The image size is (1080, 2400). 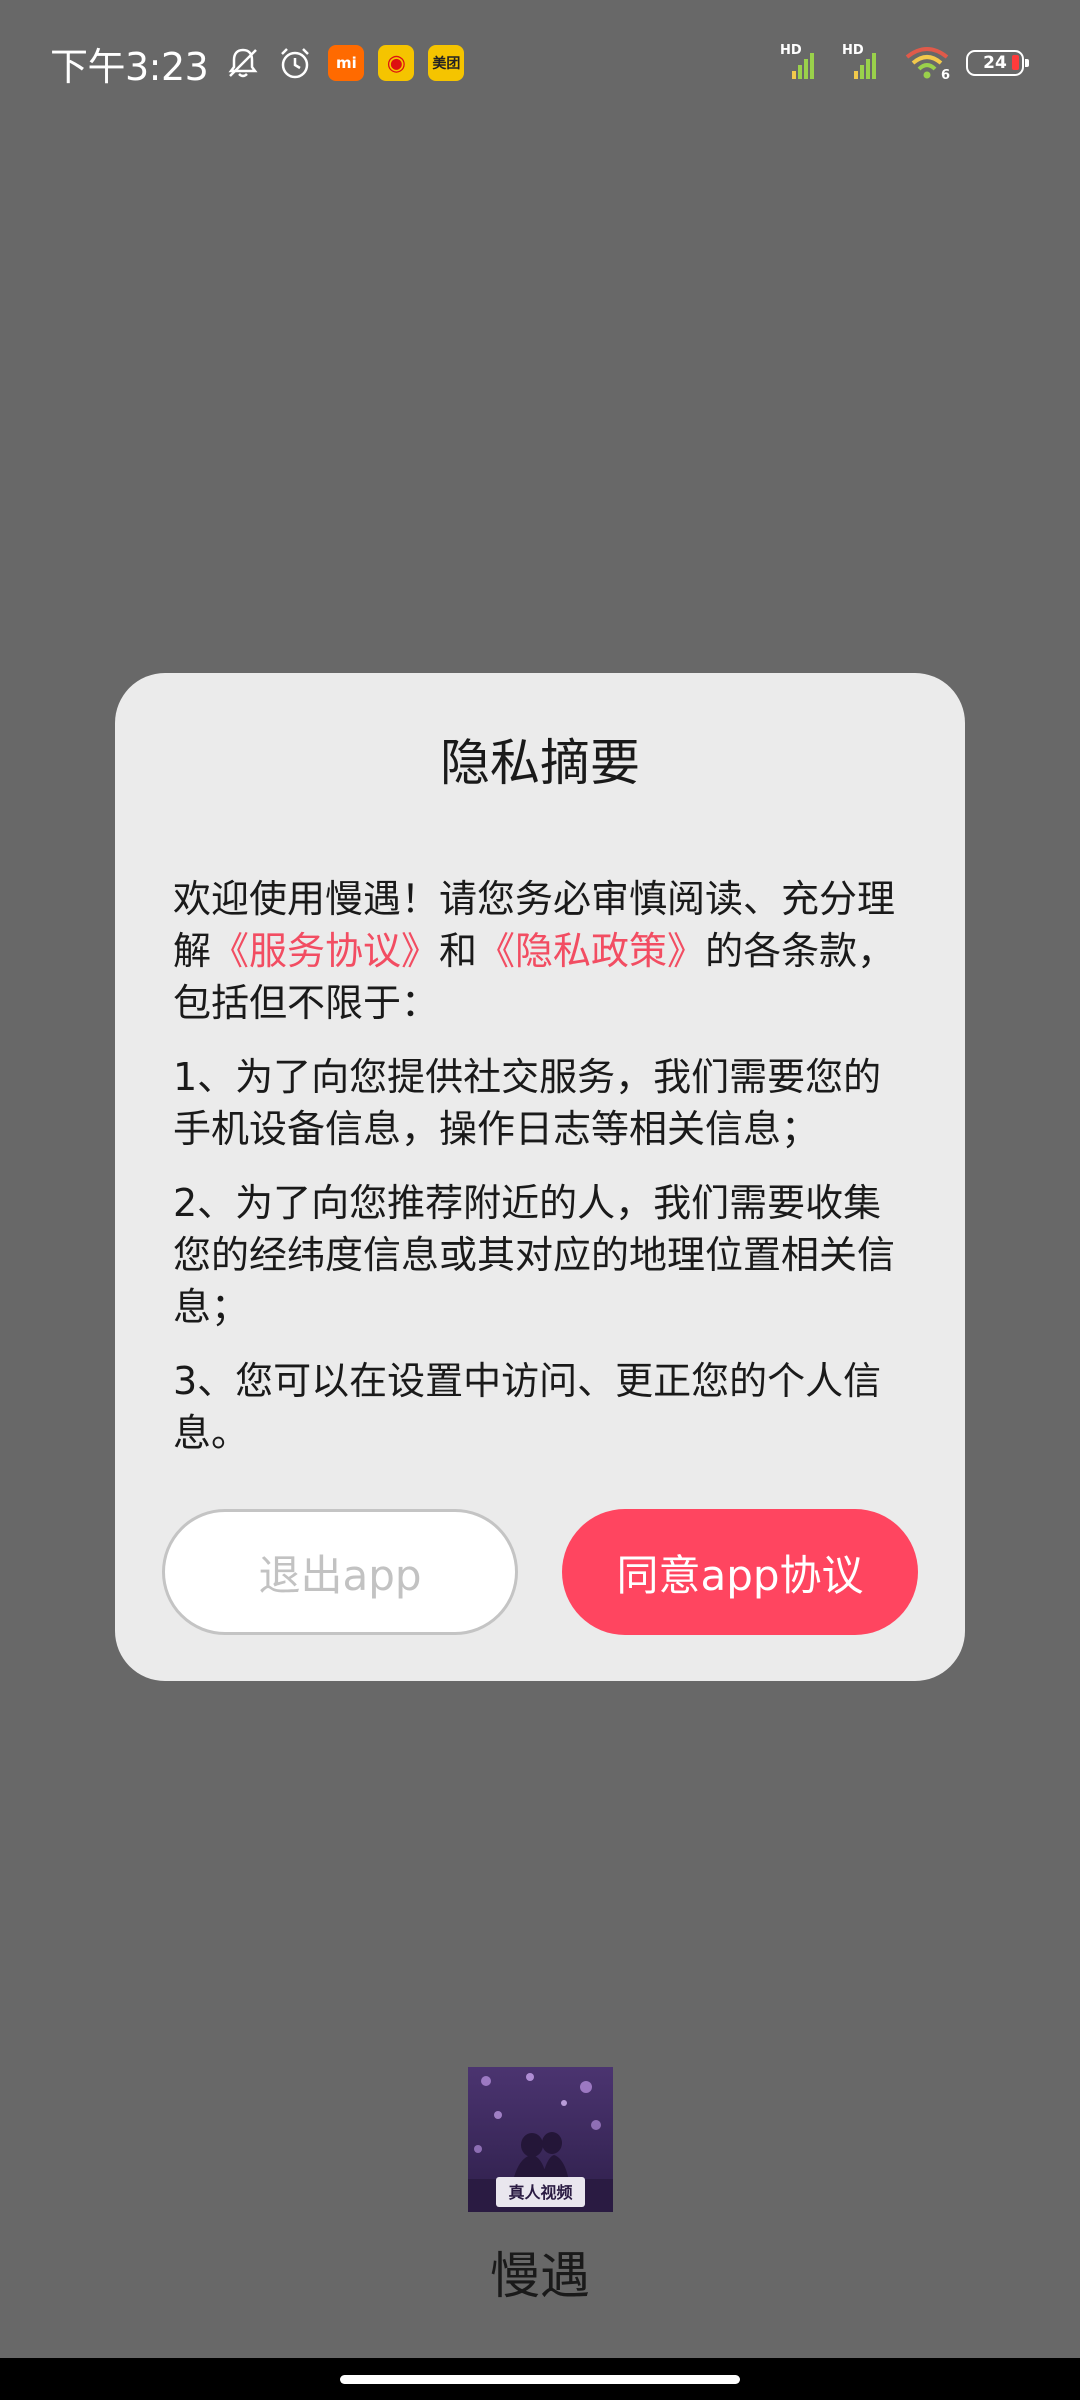 I want to click on battery-low-indicator, so click(x=1015, y=62).